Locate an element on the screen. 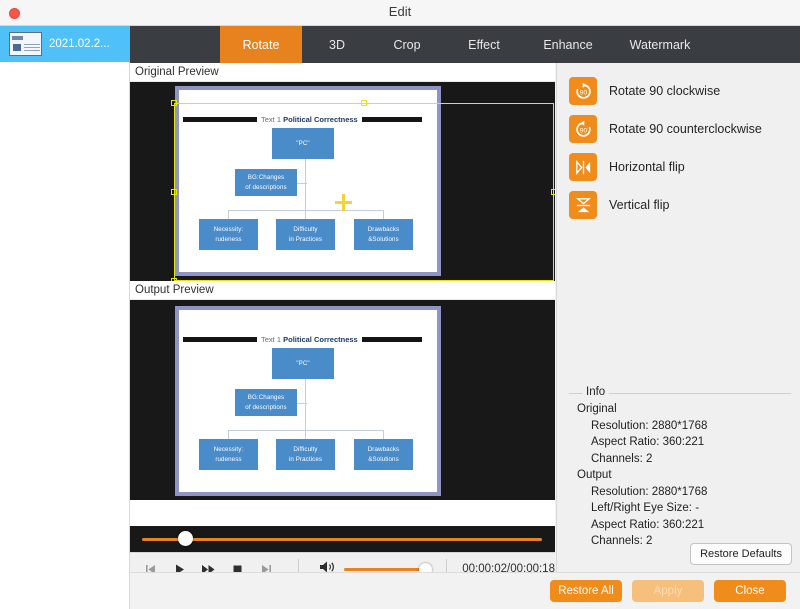 The height and width of the screenshot is (609, 800). node-branch: BG:Changes of descriptions is located at coordinates (266, 182).